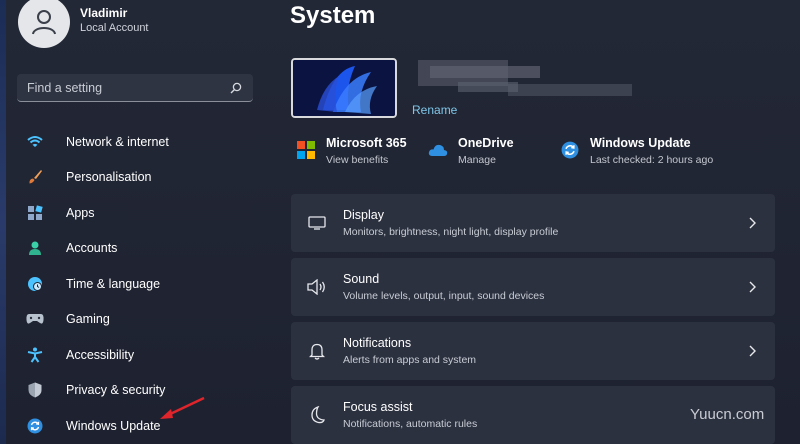 This screenshot has height=444, width=800. What do you see at coordinates (486, 143) in the screenshot?
I see `quick-link-title: OneDrive` at bounding box center [486, 143].